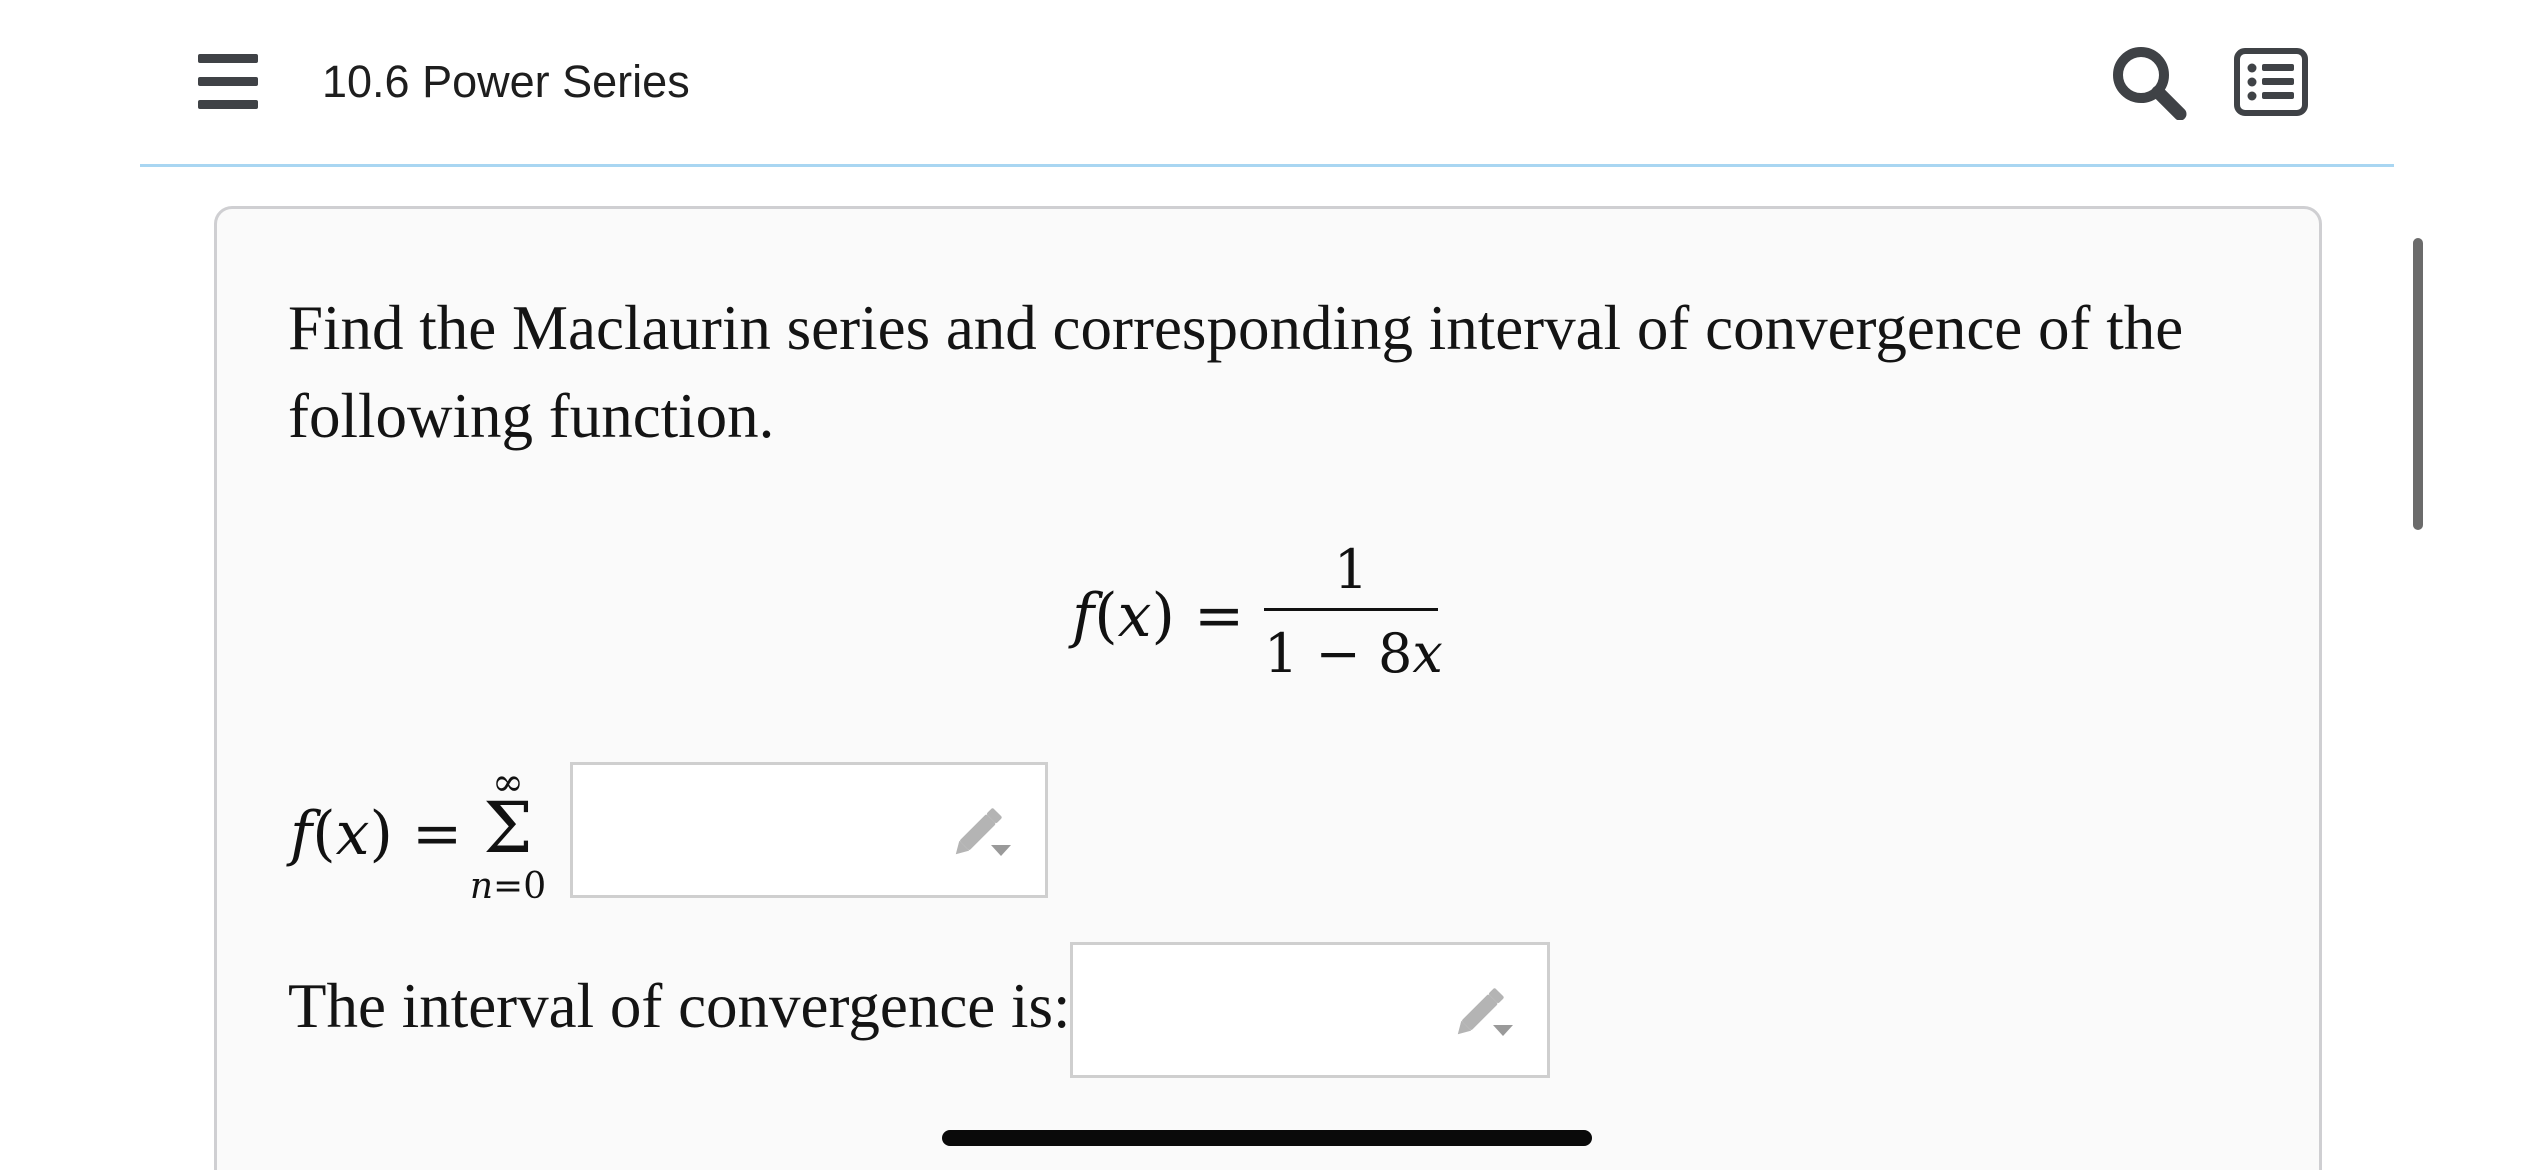  I want to click on page-title: 10.6 Power Series, so click(506, 81).